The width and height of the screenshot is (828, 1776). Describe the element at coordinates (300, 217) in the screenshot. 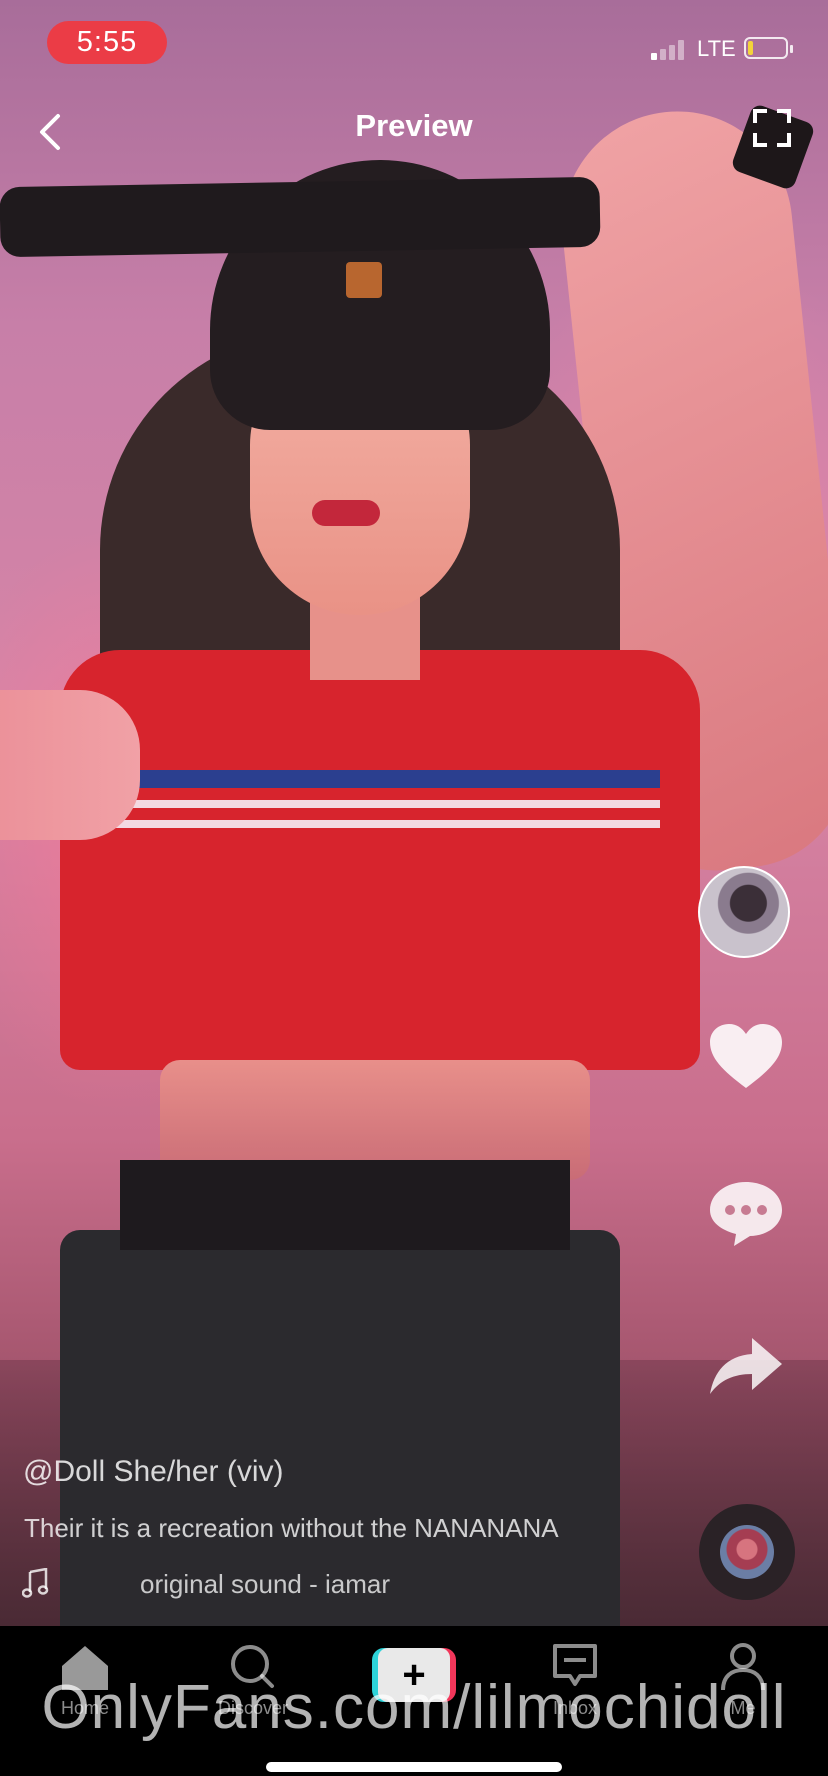

I see `headband` at that location.